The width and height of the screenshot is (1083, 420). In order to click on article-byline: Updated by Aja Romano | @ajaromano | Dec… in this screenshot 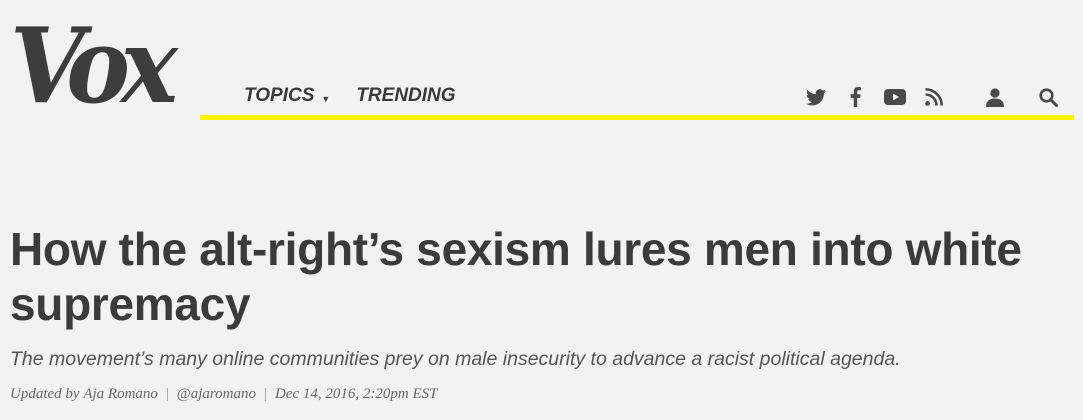, I will do `click(224, 394)`.